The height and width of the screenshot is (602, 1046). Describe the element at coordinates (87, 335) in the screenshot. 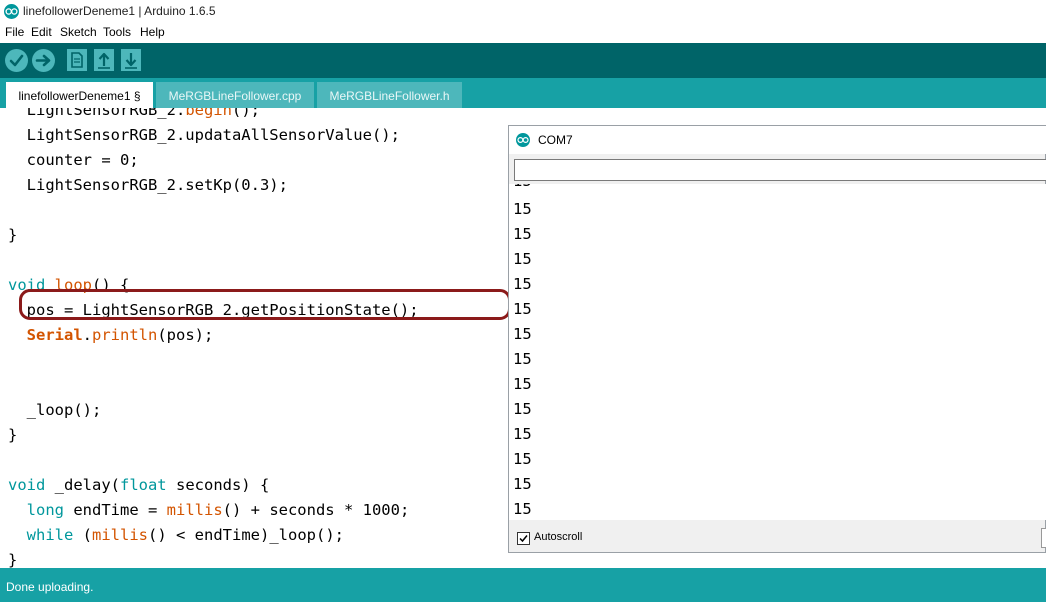

I see `code-token: .` at that location.